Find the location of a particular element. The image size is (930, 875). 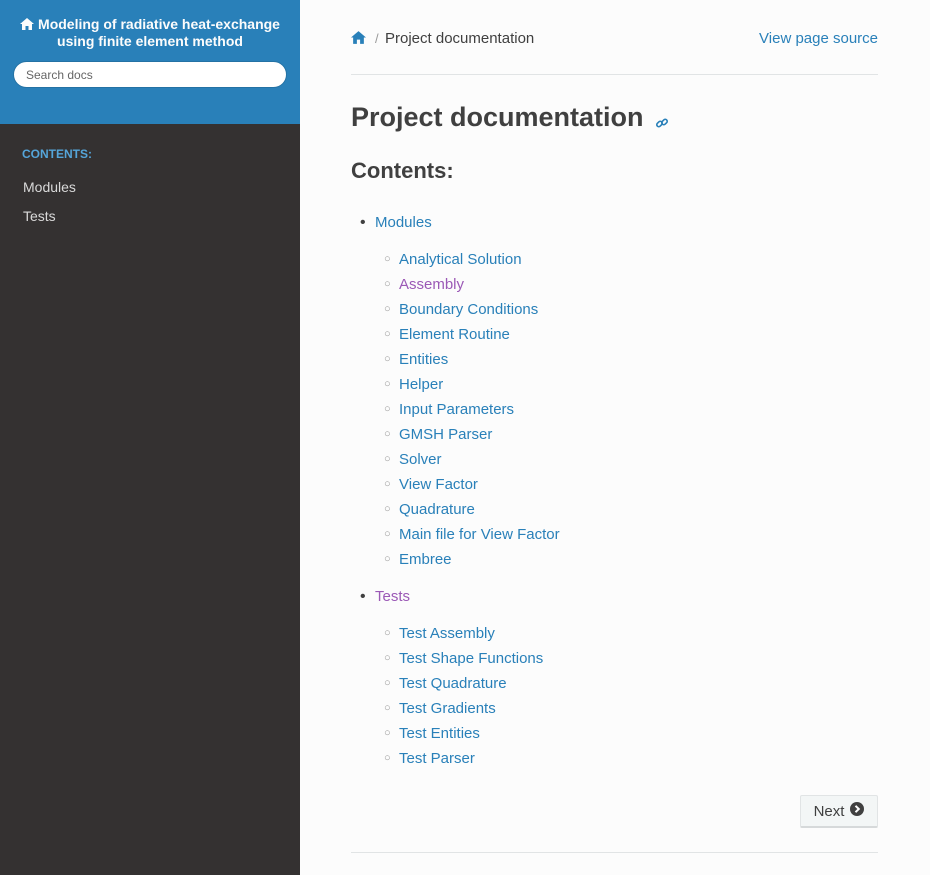

page-title: Project documentation is located at coordinates (510, 119).